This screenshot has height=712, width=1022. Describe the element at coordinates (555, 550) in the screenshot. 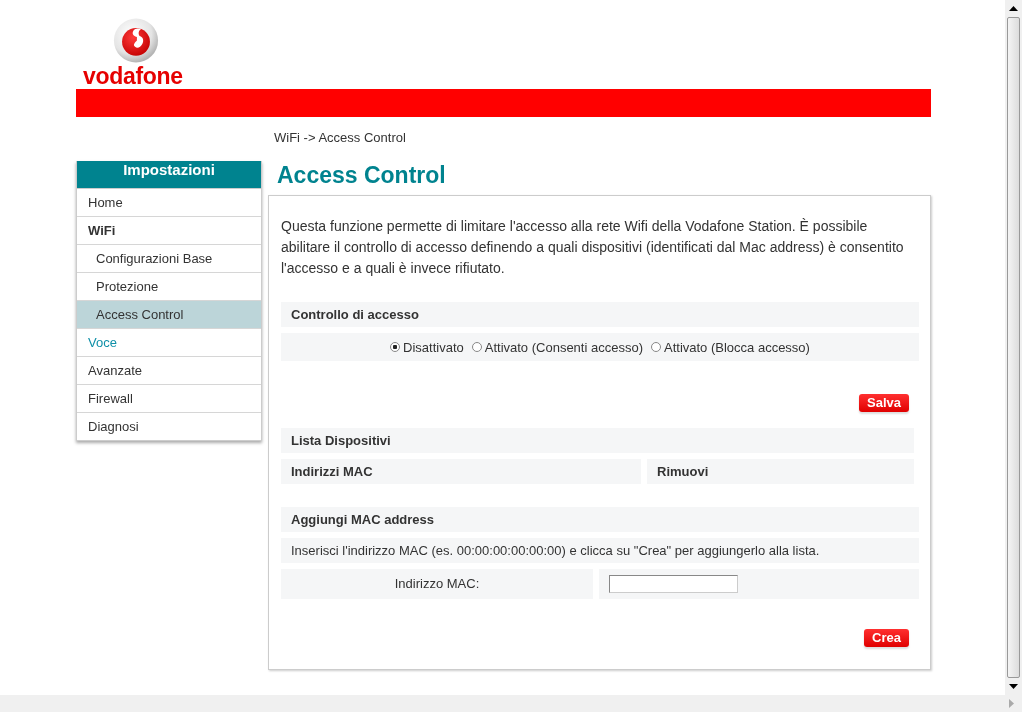

I see `hint-text: Inserisci l'indirizzo MAC (es. 00:00:00:00:00:00) e clicca su "Crea" per aggiungerlo alla lista.` at that location.